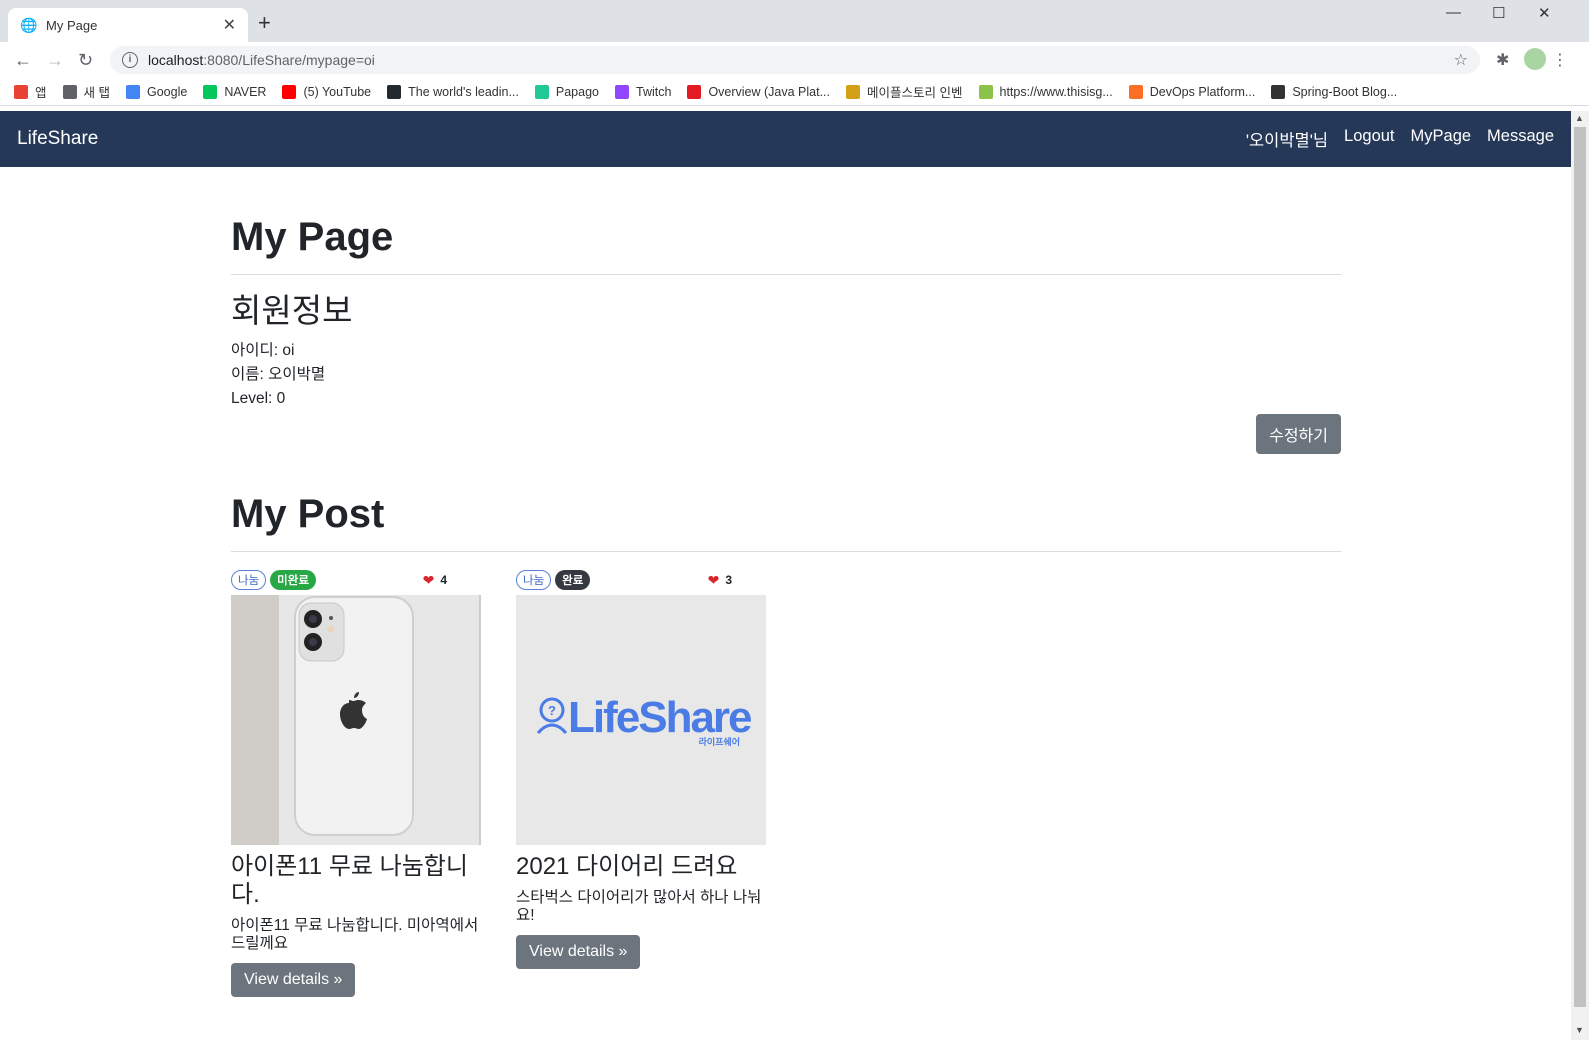  Describe the element at coordinates (1287, 141) in the screenshot. I see `user-greeting: '오이박멸'님` at that location.